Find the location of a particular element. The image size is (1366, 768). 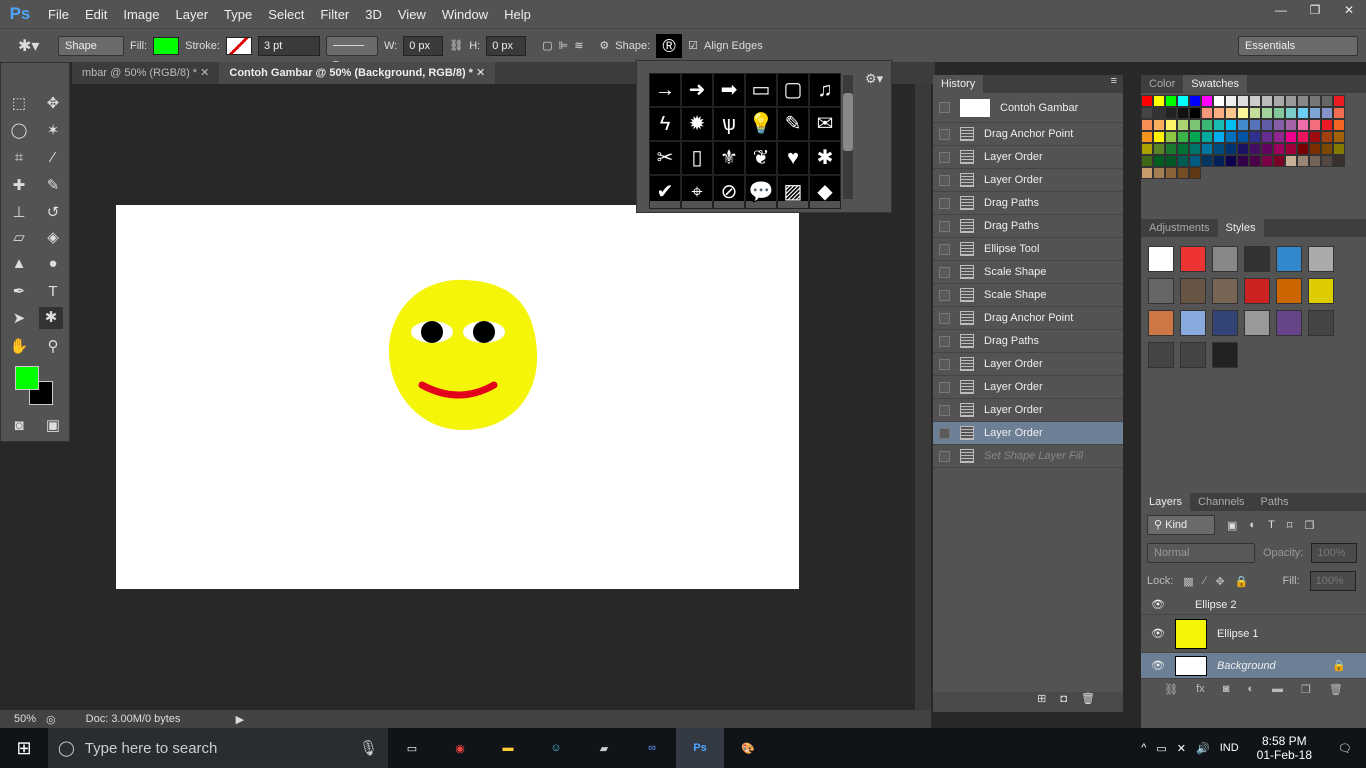

camera-icon: ◘ is located at coordinates (1070, 699).